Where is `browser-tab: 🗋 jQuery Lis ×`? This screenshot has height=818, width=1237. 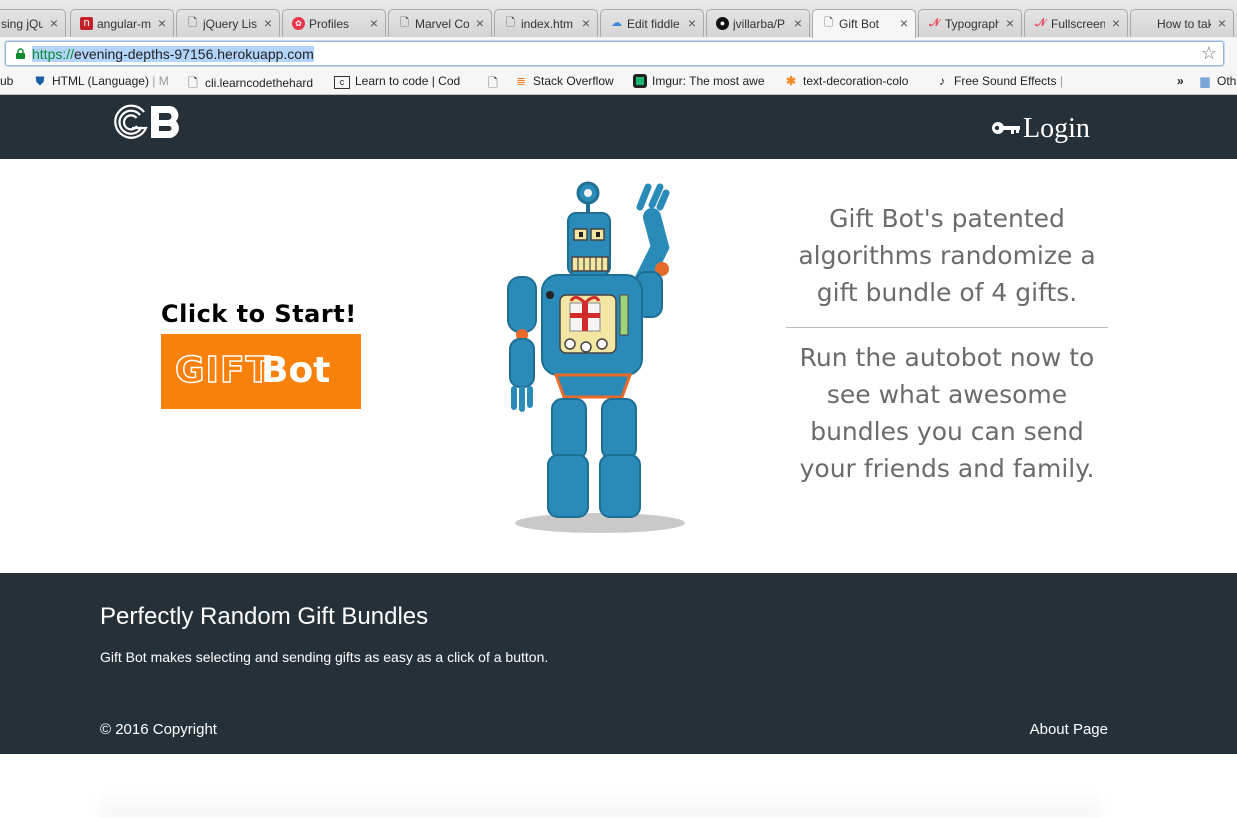
browser-tab: 🗋 jQuery Lis × is located at coordinates (228, 23).